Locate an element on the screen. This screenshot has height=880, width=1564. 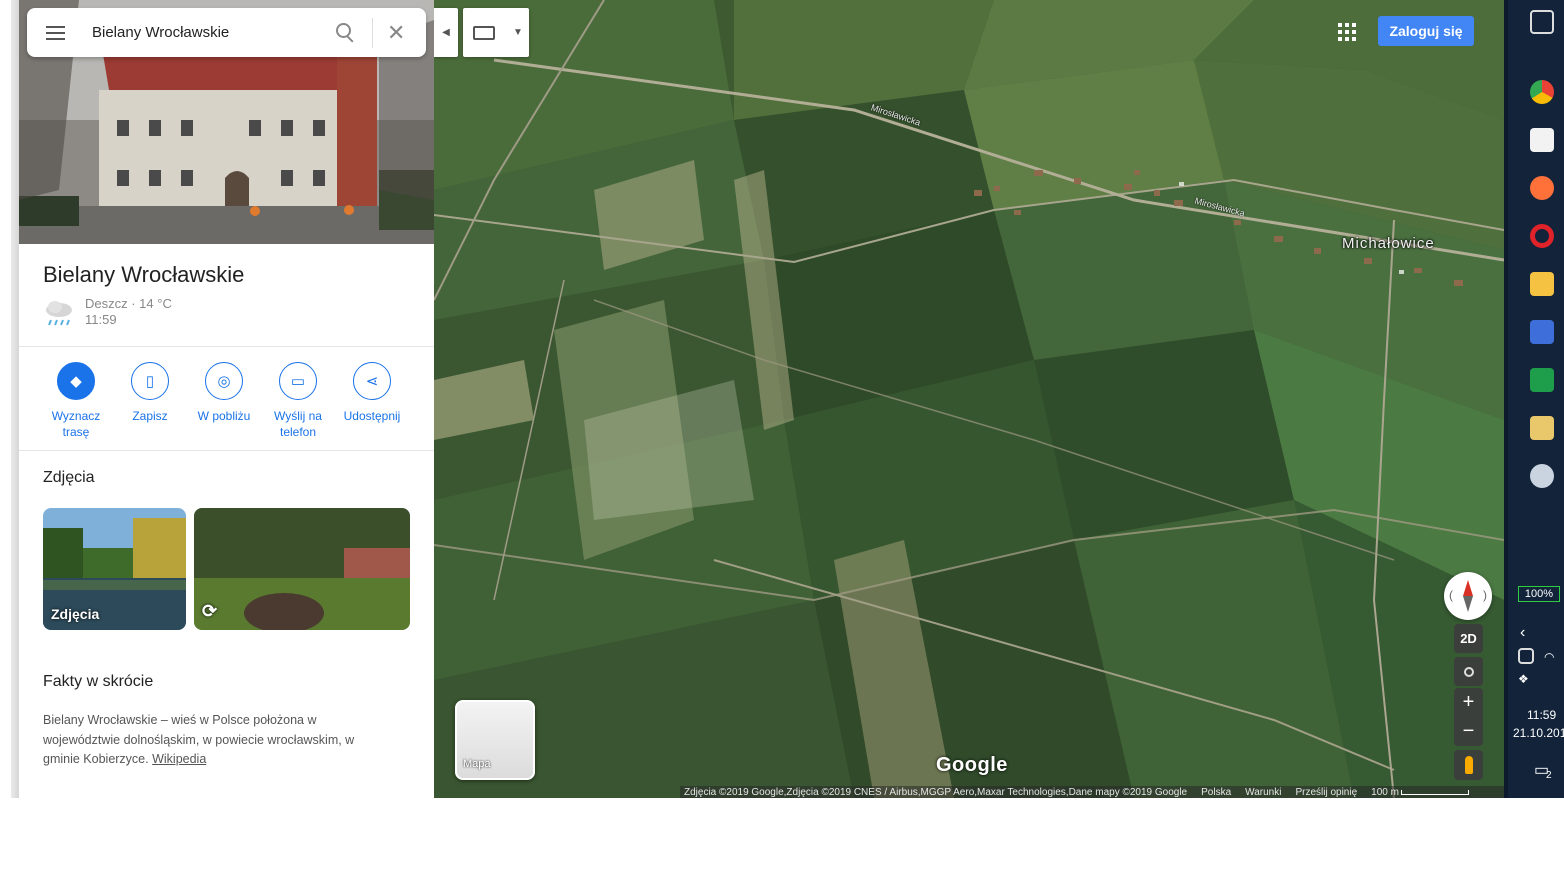
directions-button: ◆ Wyznacz trasę is located at coordinates (76, 401).